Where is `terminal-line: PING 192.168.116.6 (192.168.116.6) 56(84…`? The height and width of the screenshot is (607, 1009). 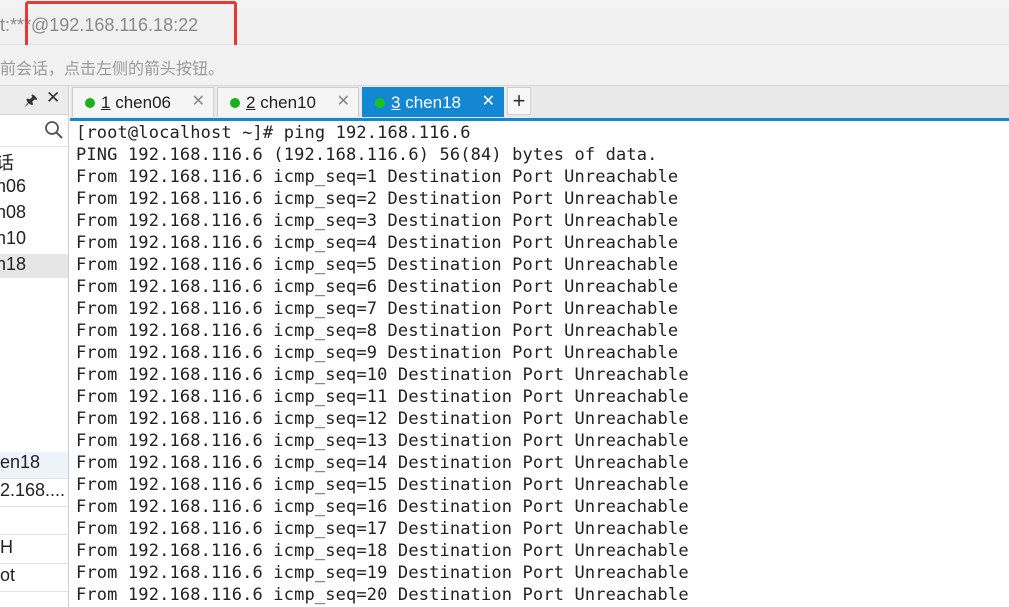
terminal-line: PING 192.168.116.6 (192.168.116.6) 56(84… is located at coordinates (367, 155).